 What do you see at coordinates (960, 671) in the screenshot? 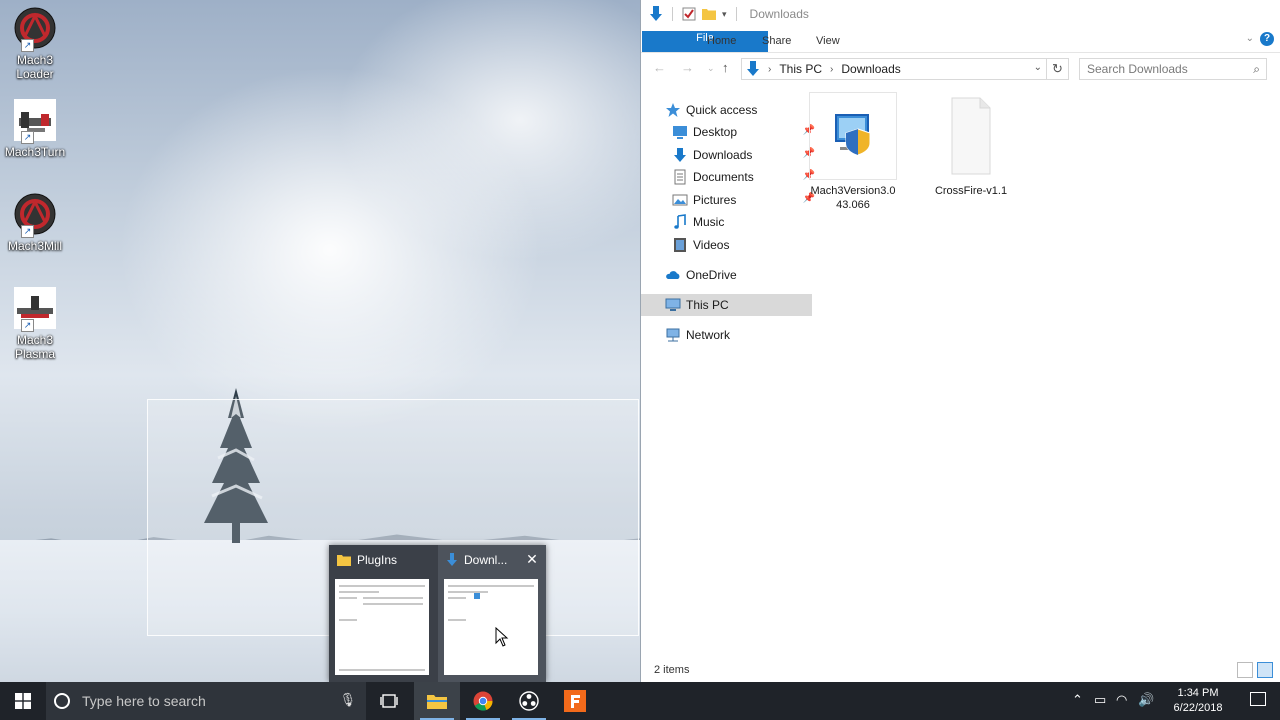
I see `status-bar: 2 items` at bounding box center [960, 671].